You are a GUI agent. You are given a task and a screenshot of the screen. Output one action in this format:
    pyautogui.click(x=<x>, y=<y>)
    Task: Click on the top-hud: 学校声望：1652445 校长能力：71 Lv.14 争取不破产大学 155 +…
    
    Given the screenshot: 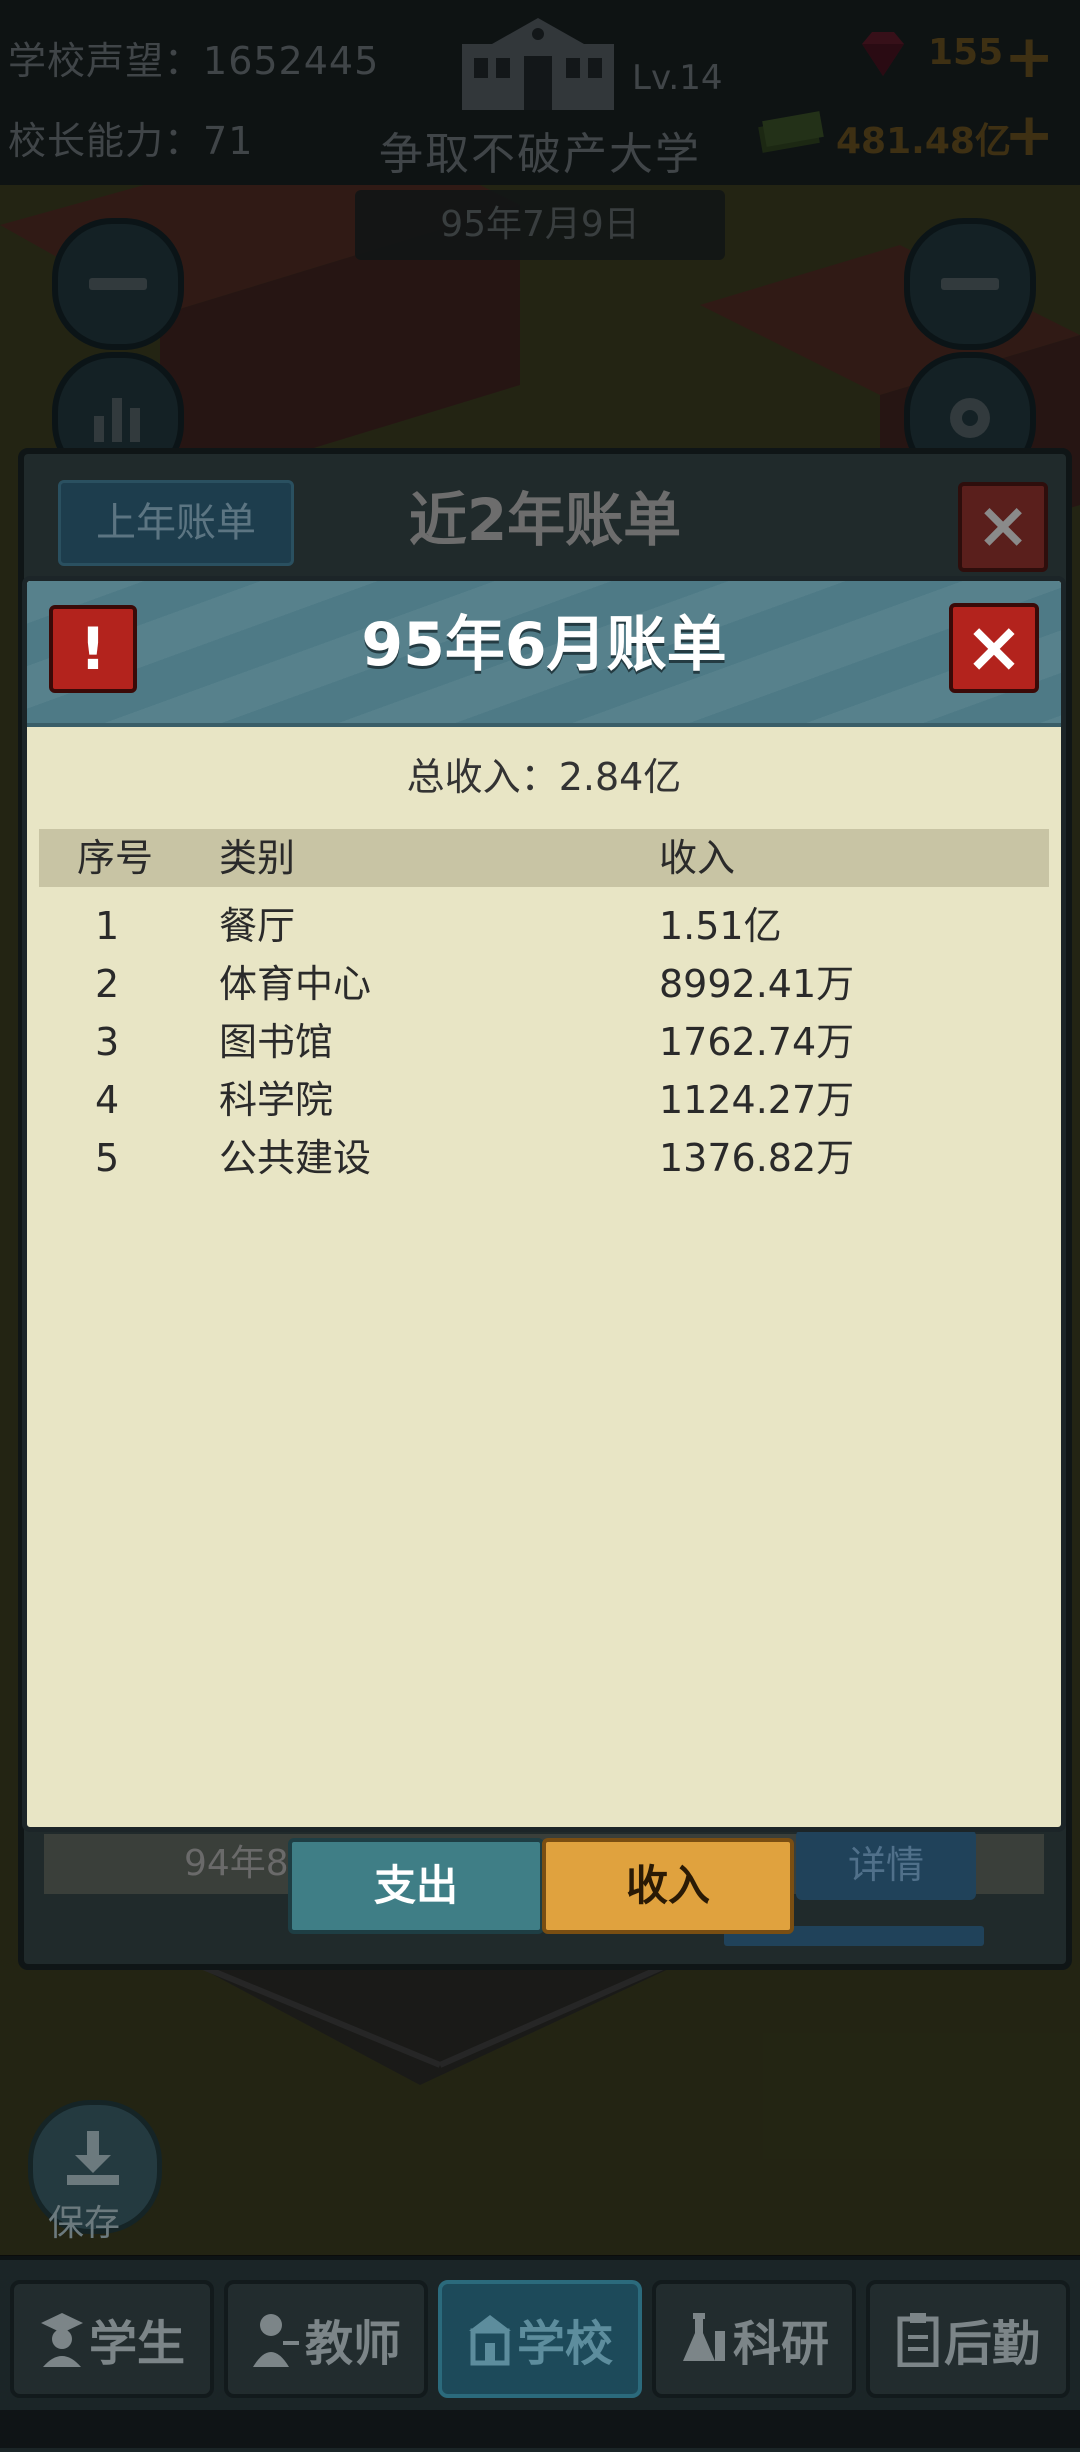 What is the action you would take?
    pyautogui.click(x=540, y=92)
    